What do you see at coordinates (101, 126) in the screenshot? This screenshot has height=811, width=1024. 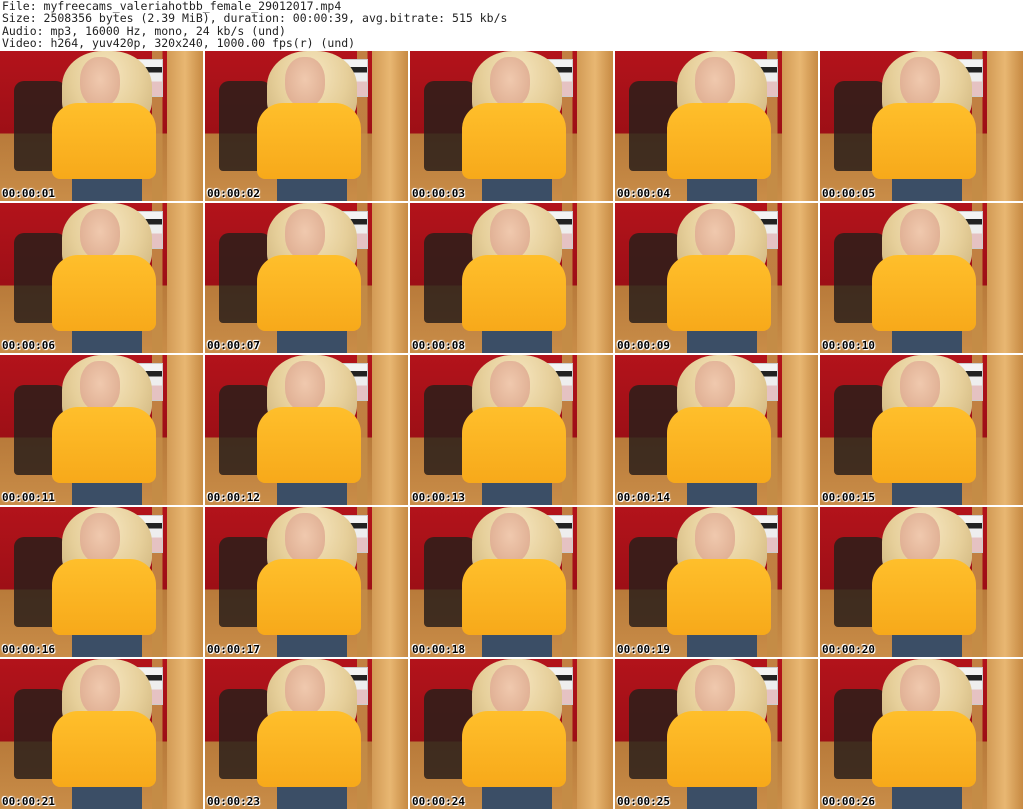 I see `video-thumbnail: 00:00:01` at bounding box center [101, 126].